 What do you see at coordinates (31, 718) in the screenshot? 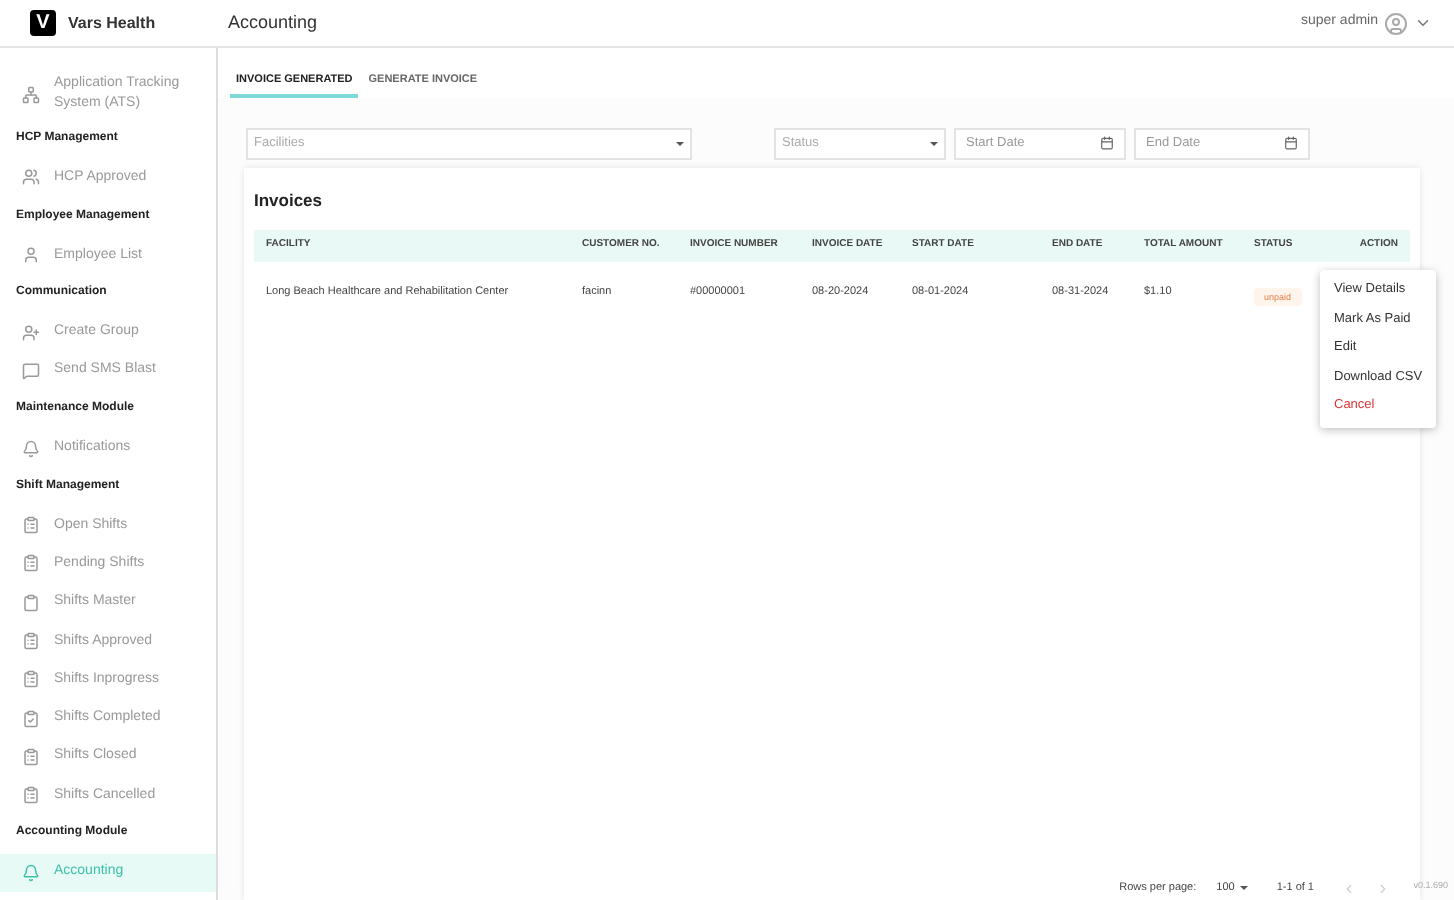
I see `clipboard-check-icon` at bounding box center [31, 718].